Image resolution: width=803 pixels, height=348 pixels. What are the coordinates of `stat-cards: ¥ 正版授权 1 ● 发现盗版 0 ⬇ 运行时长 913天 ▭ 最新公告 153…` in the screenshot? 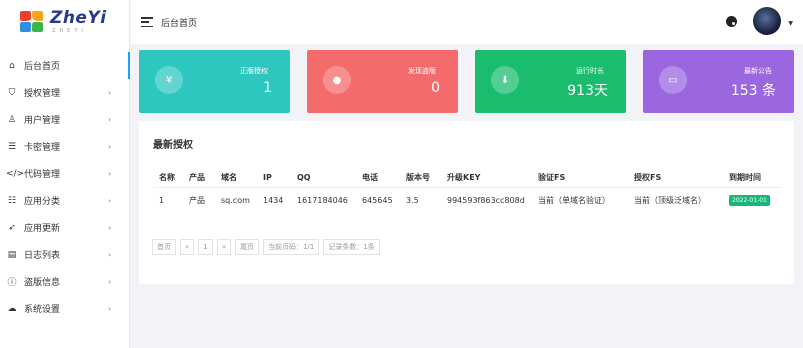 It's located at (466, 81).